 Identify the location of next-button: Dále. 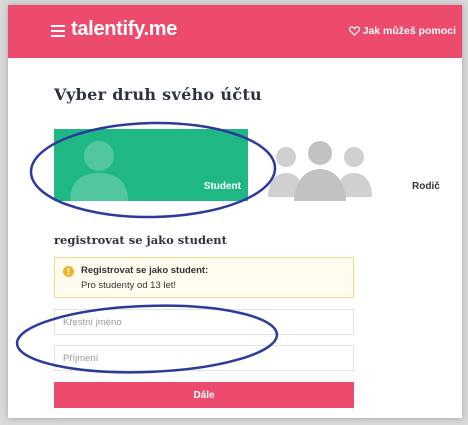
(204, 395).